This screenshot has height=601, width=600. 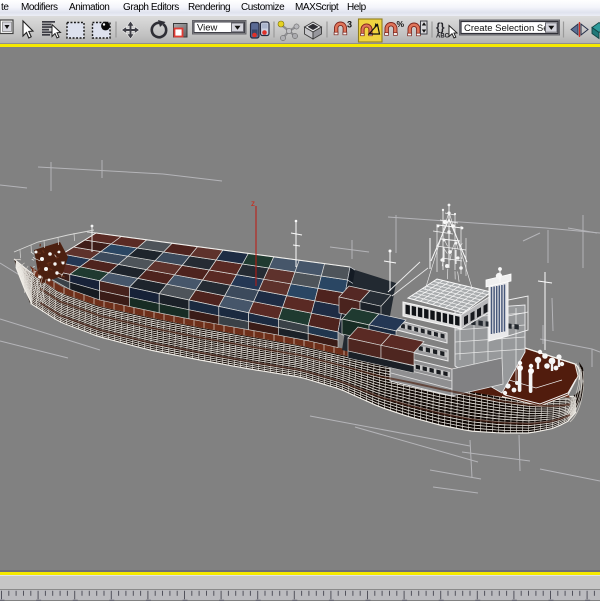 I want to click on svg-text: ABC, so click(x=443, y=36).